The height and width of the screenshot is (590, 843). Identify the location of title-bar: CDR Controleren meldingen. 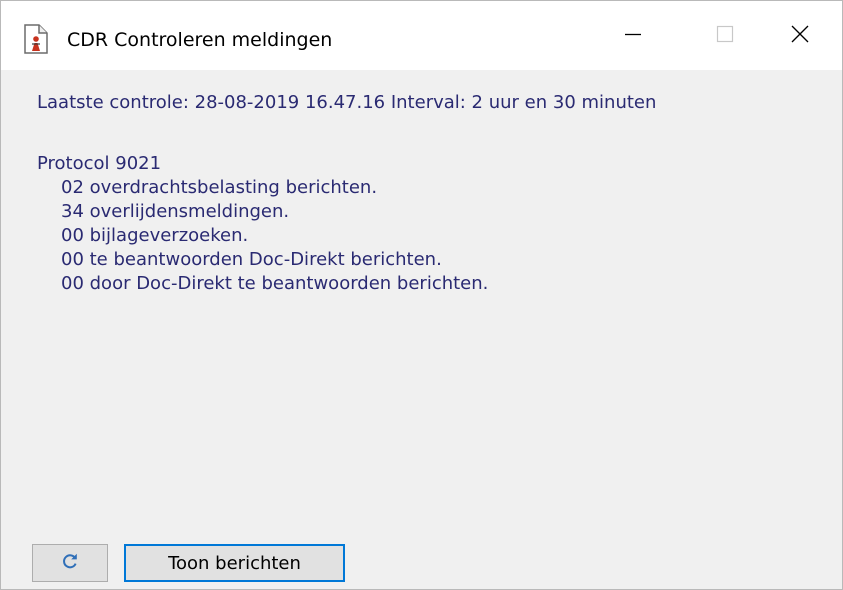
(421, 35).